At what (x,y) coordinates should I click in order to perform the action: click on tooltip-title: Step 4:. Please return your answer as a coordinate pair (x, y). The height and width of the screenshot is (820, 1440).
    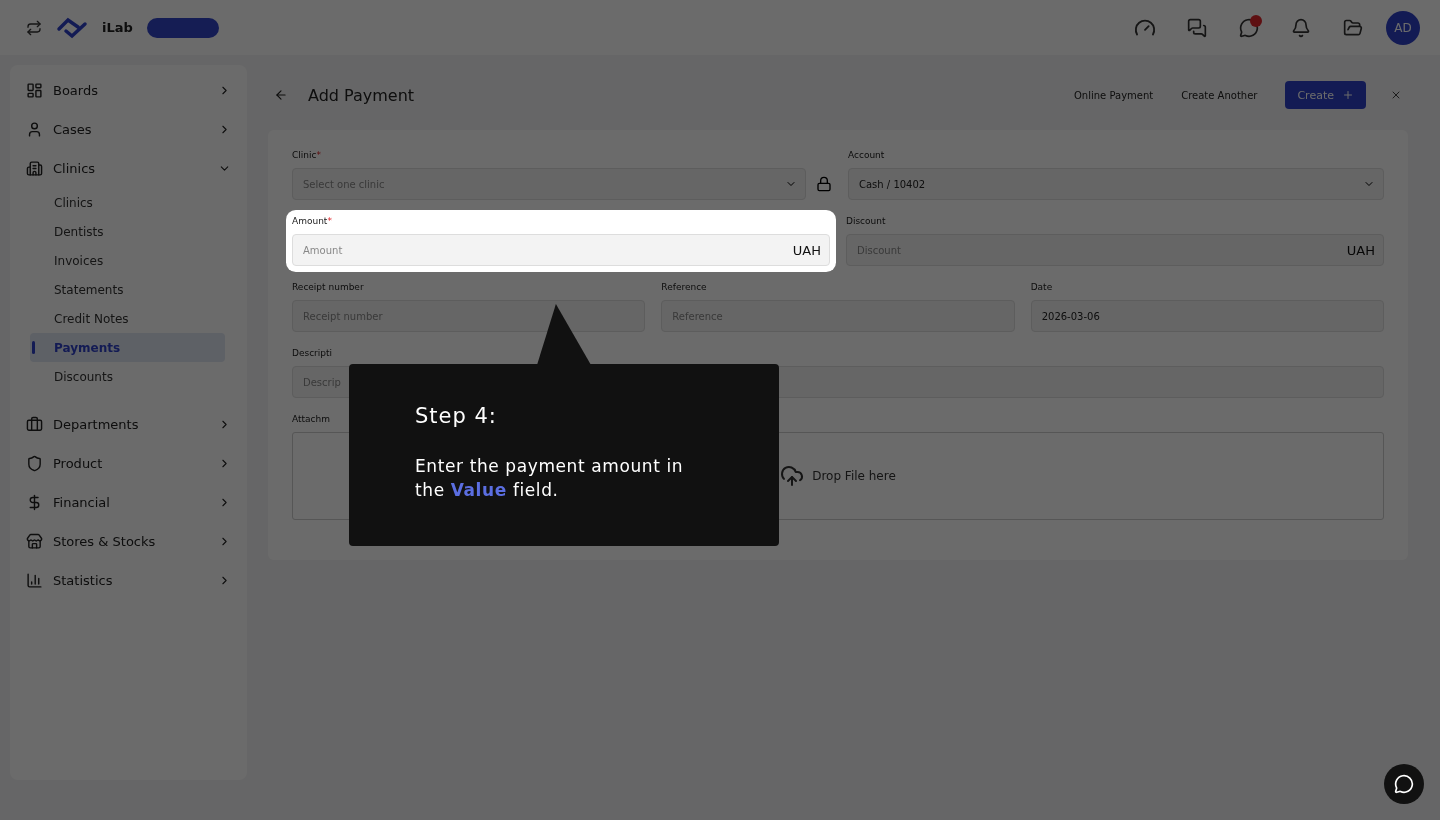
    Looking at the image, I should click on (456, 416).